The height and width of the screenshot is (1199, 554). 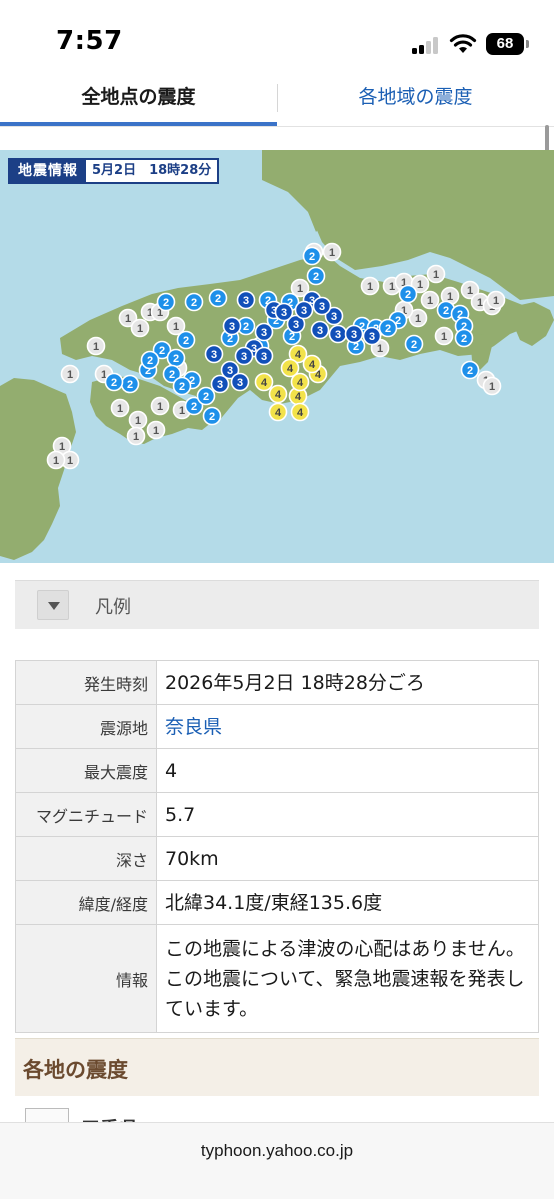 What do you see at coordinates (86, 682) in the screenshot?
I see `info-key: 発生時刻` at bounding box center [86, 682].